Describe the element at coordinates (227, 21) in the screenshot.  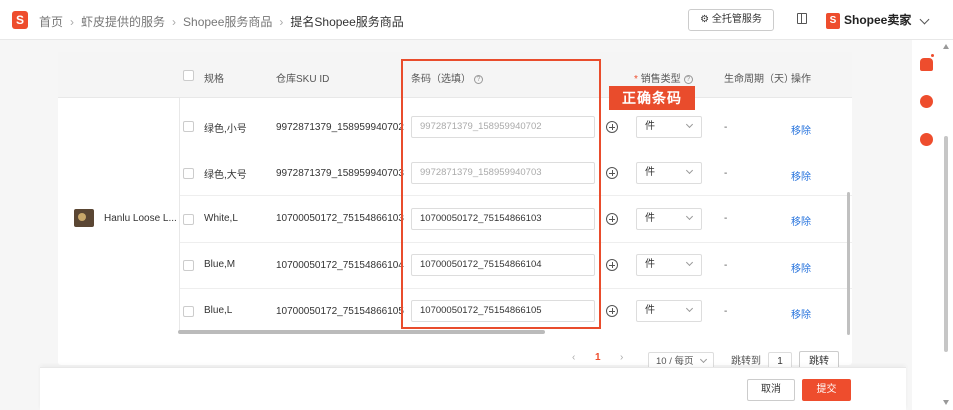
I see `breadcrumb-service-products: Shopee服务商品` at that location.